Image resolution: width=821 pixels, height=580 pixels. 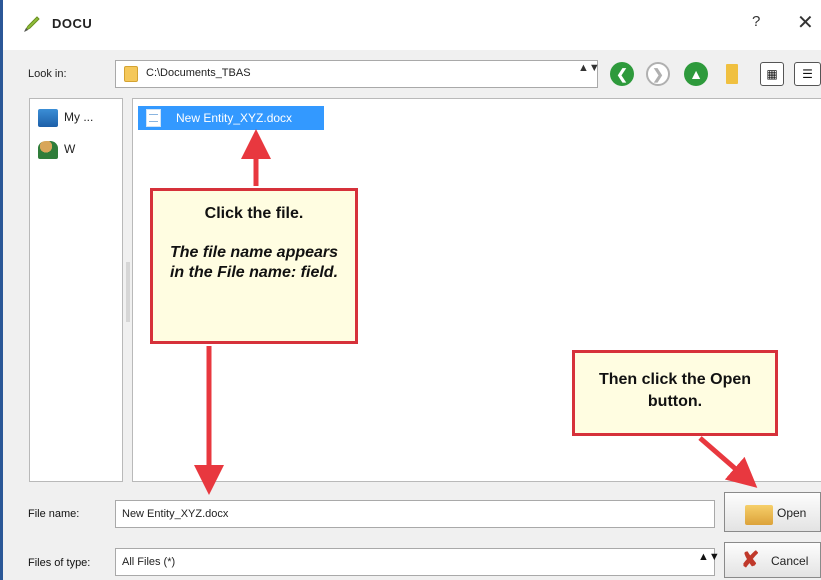 I want to click on window-title: DOCU, so click(x=72, y=23).